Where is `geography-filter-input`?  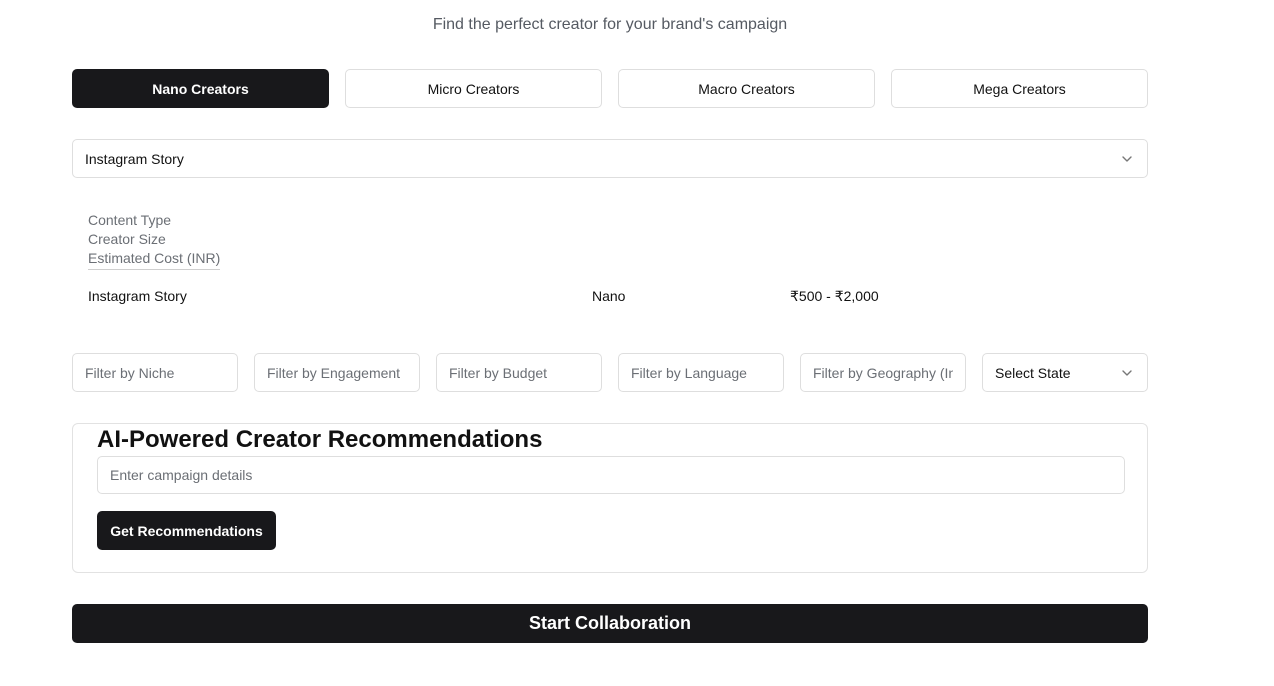 geography-filter-input is located at coordinates (883, 372).